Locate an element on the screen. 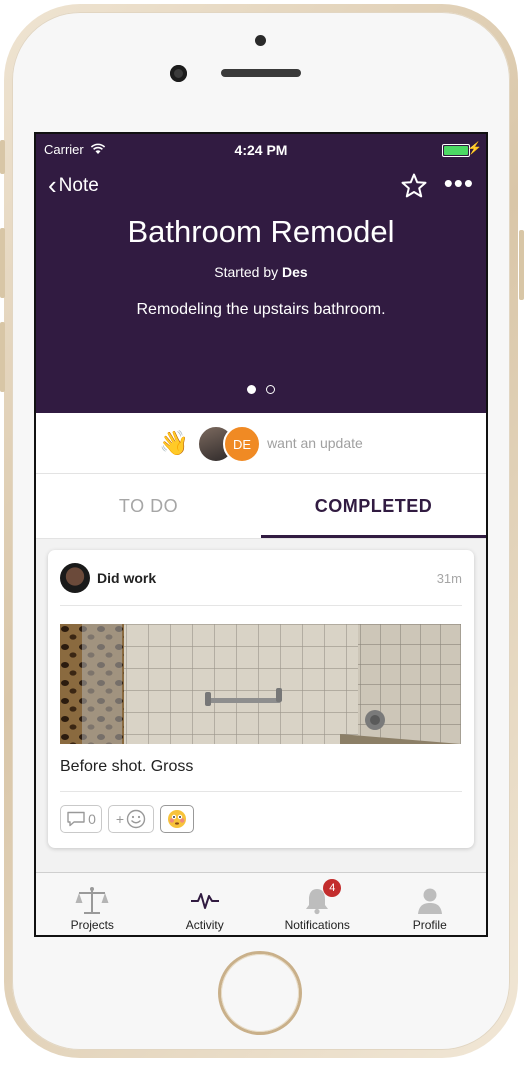 This screenshot has width=524, height=1066. back-button: ‹ Note is located at coordinates (73, 185).